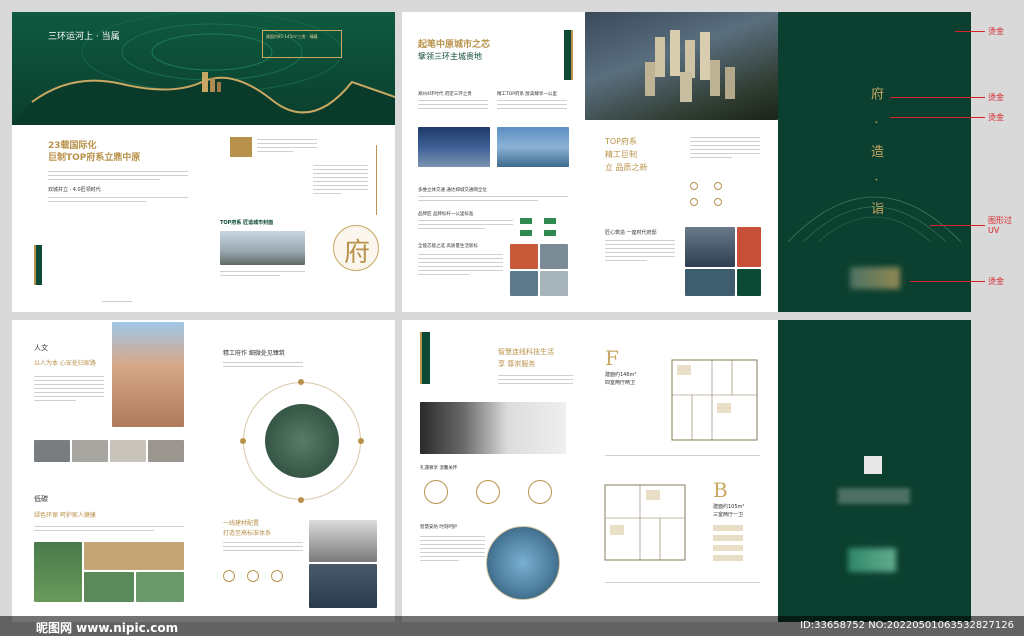 The width and height of the screenshot is (1024, 636). Describe the element at coordinates (448, 246) in the screenshot. I see `sec5-title: 全能芯能之选 高质量生活新标` at that location.